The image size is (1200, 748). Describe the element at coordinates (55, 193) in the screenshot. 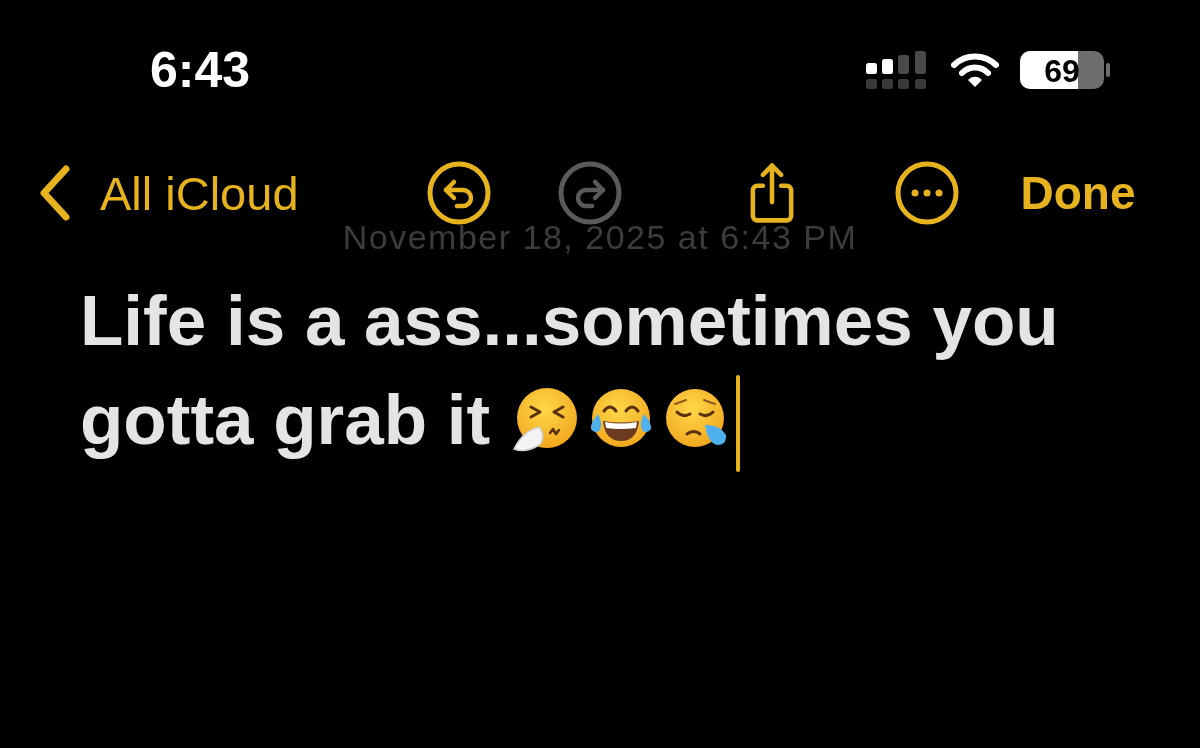

I see `chevron-left-icon` at that location.